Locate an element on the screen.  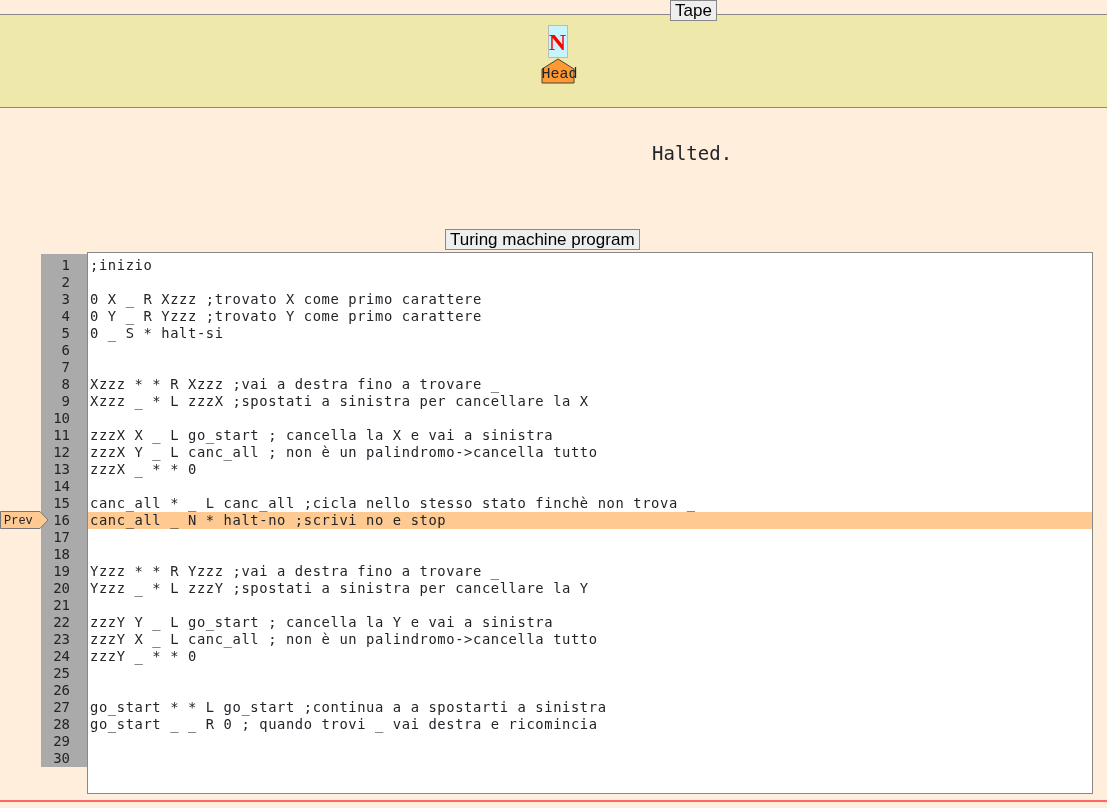
line-number: 24 is located at coordinates (61, 656).